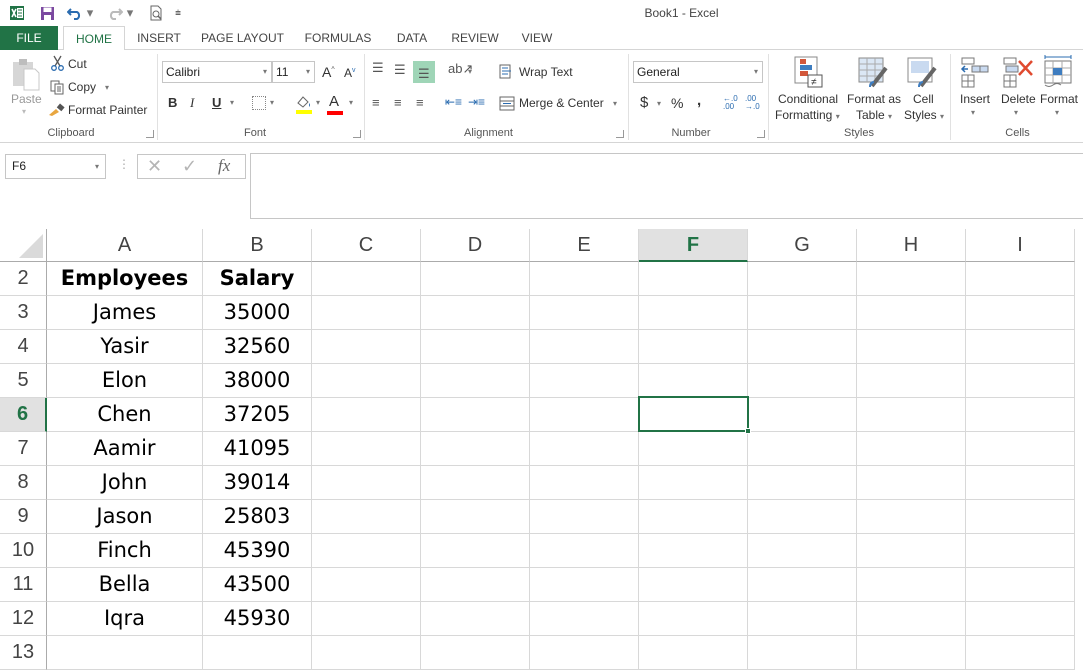  I want to click on increase-indent-button: ⇥≡, so click(476, 102).